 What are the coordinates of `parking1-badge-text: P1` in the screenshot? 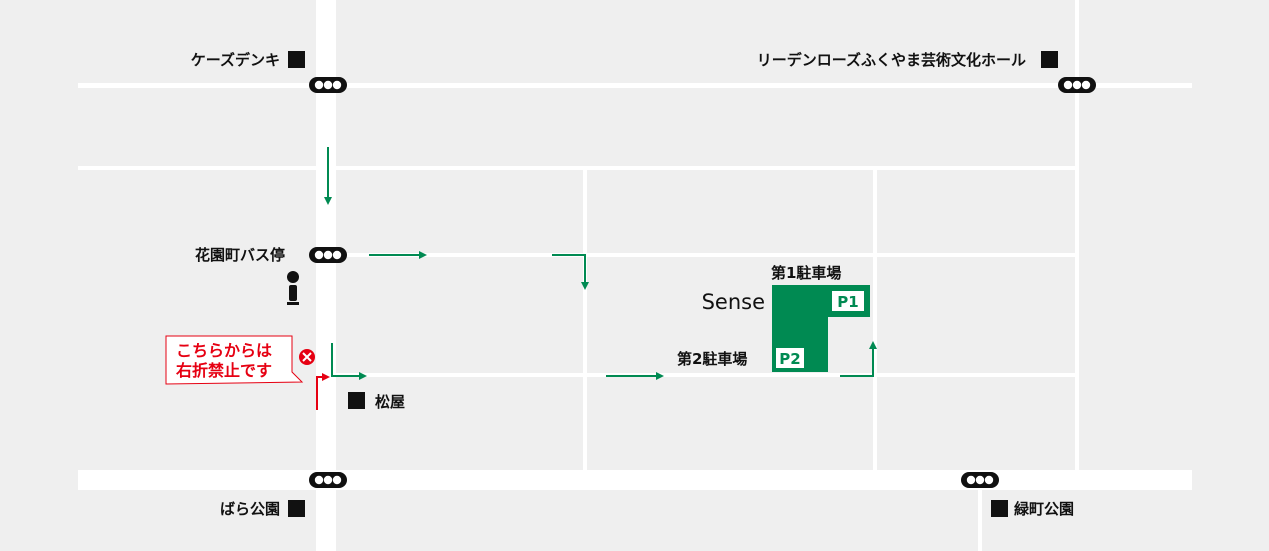 It's located at (847, 302).